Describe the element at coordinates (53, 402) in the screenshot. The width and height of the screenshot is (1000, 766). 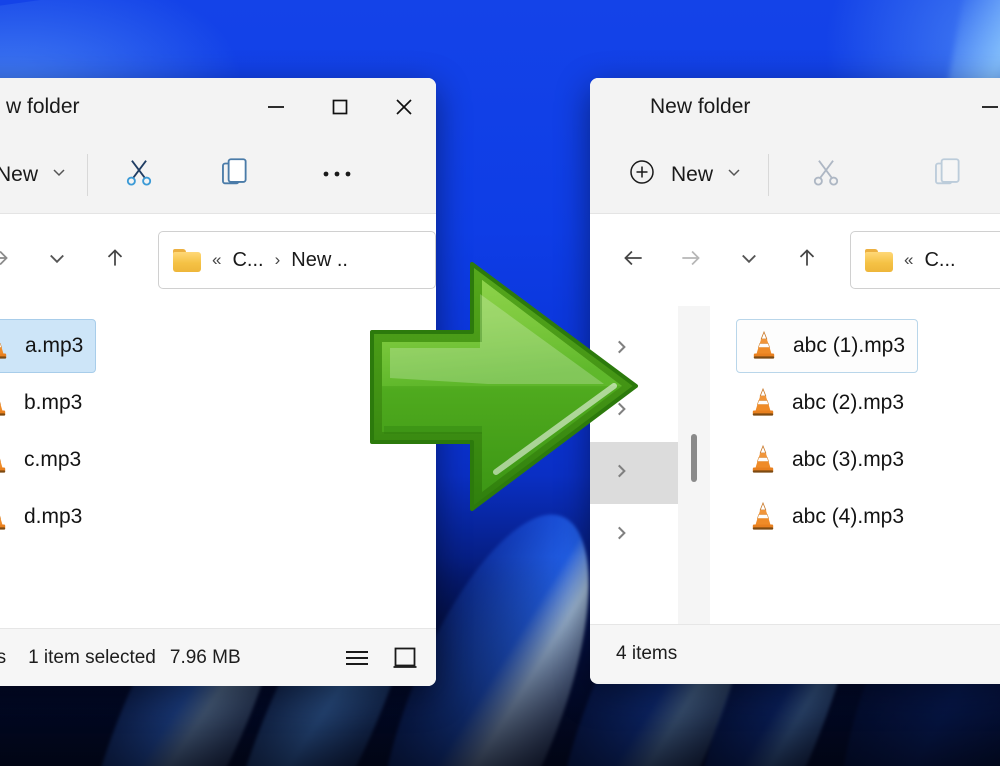
I see `file-name: b.mp3` at that location.